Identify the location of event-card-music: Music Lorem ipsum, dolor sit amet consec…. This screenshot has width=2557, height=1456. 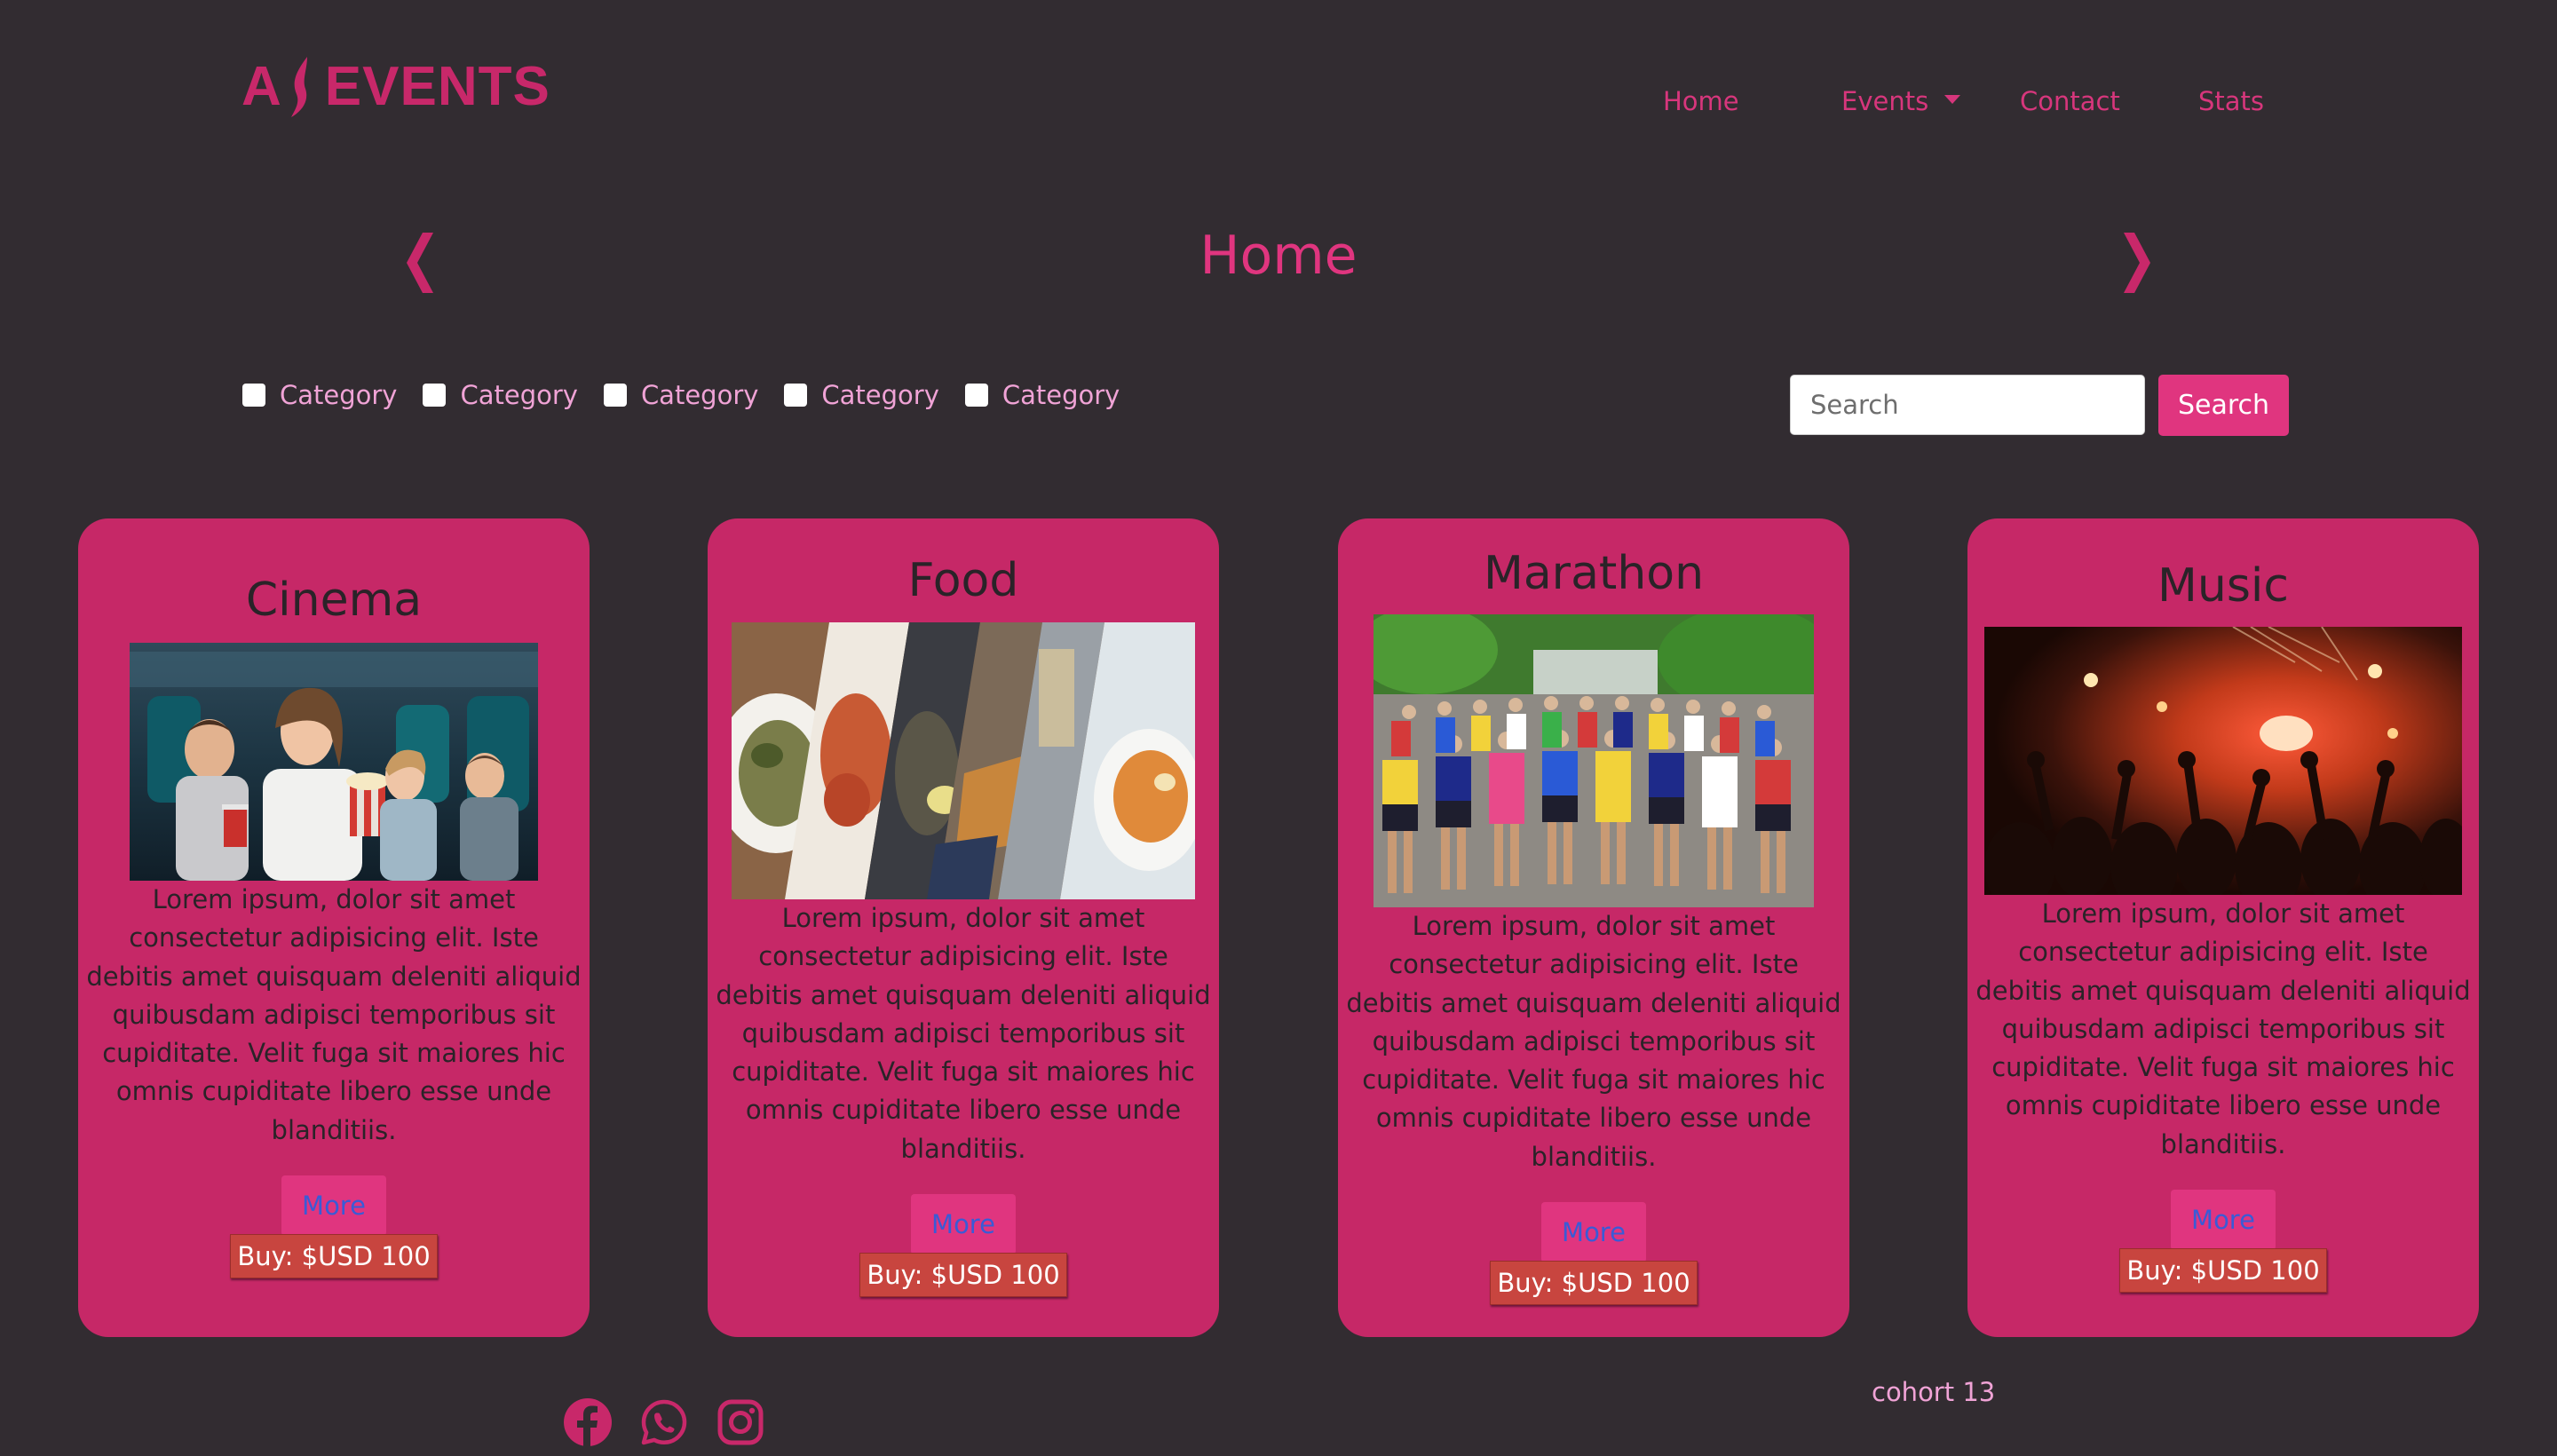
(2223, 928).